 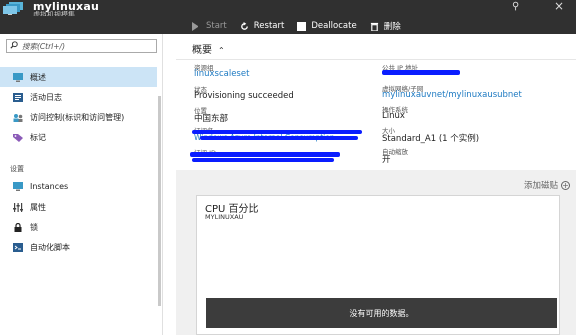 What do you see at coordinates (18, 97) in the screenshot?
I see `activity-log-icon` at bounding box center [18, 97].